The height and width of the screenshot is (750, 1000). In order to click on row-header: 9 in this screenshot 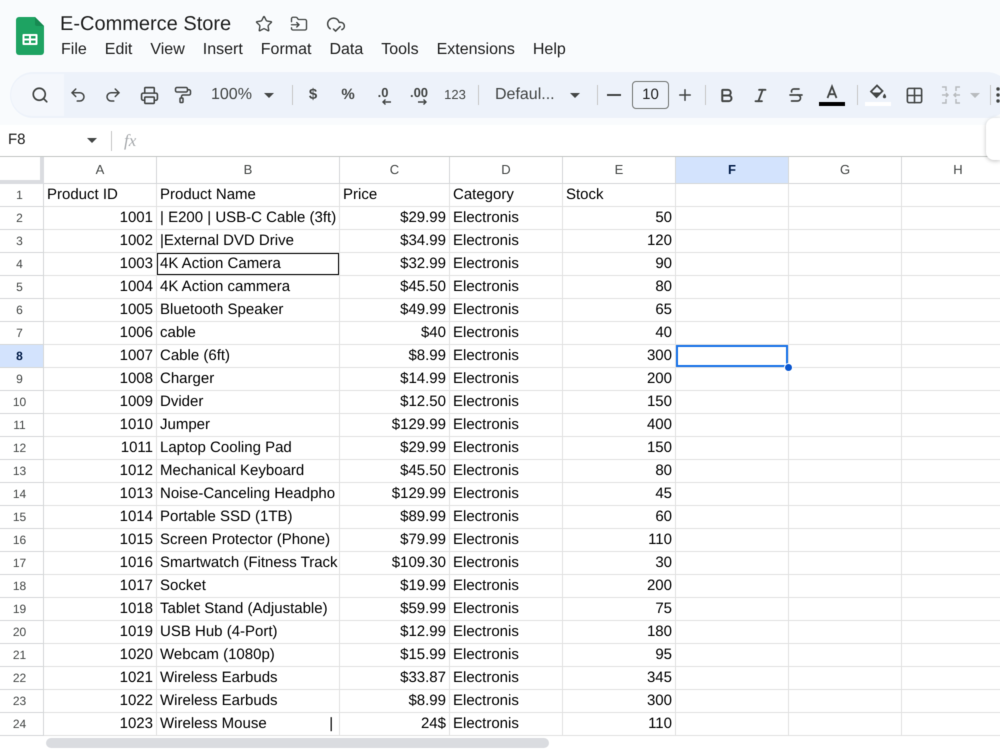, I will do `click(22, 379)`.